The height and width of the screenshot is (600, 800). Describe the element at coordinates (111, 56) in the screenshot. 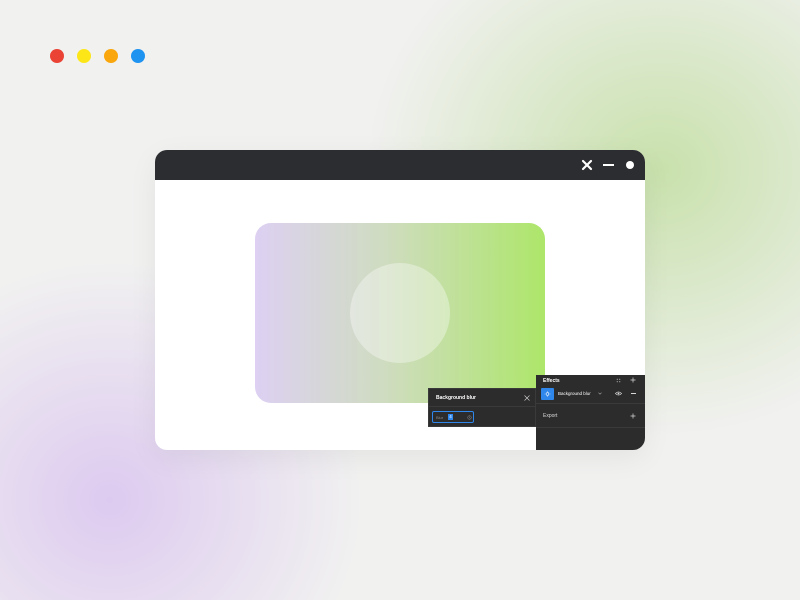

I see `orange-dot` at that location.